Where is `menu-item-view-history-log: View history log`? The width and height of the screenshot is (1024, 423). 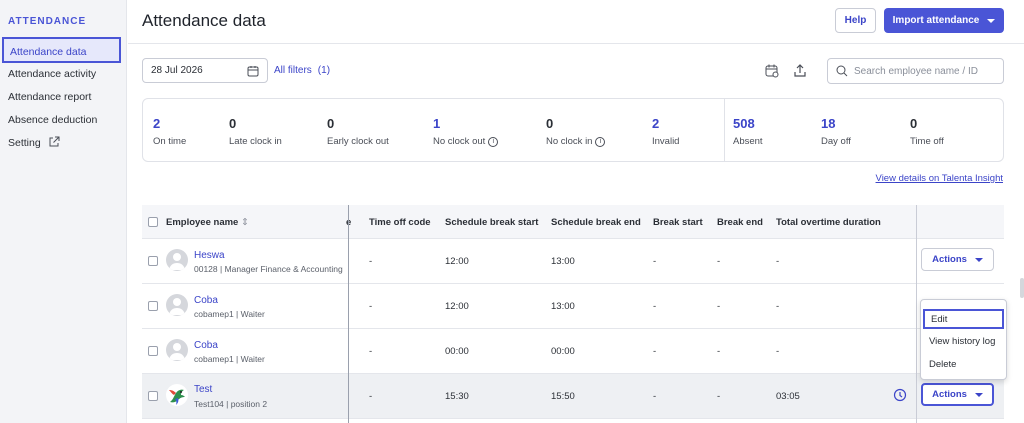
menu-item-view-history-log: View history log is located at coordinates (963, 341).